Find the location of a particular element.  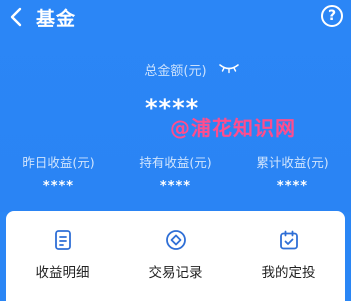

stat-label: 持有收益(元) is located at coordinates (175, 162).